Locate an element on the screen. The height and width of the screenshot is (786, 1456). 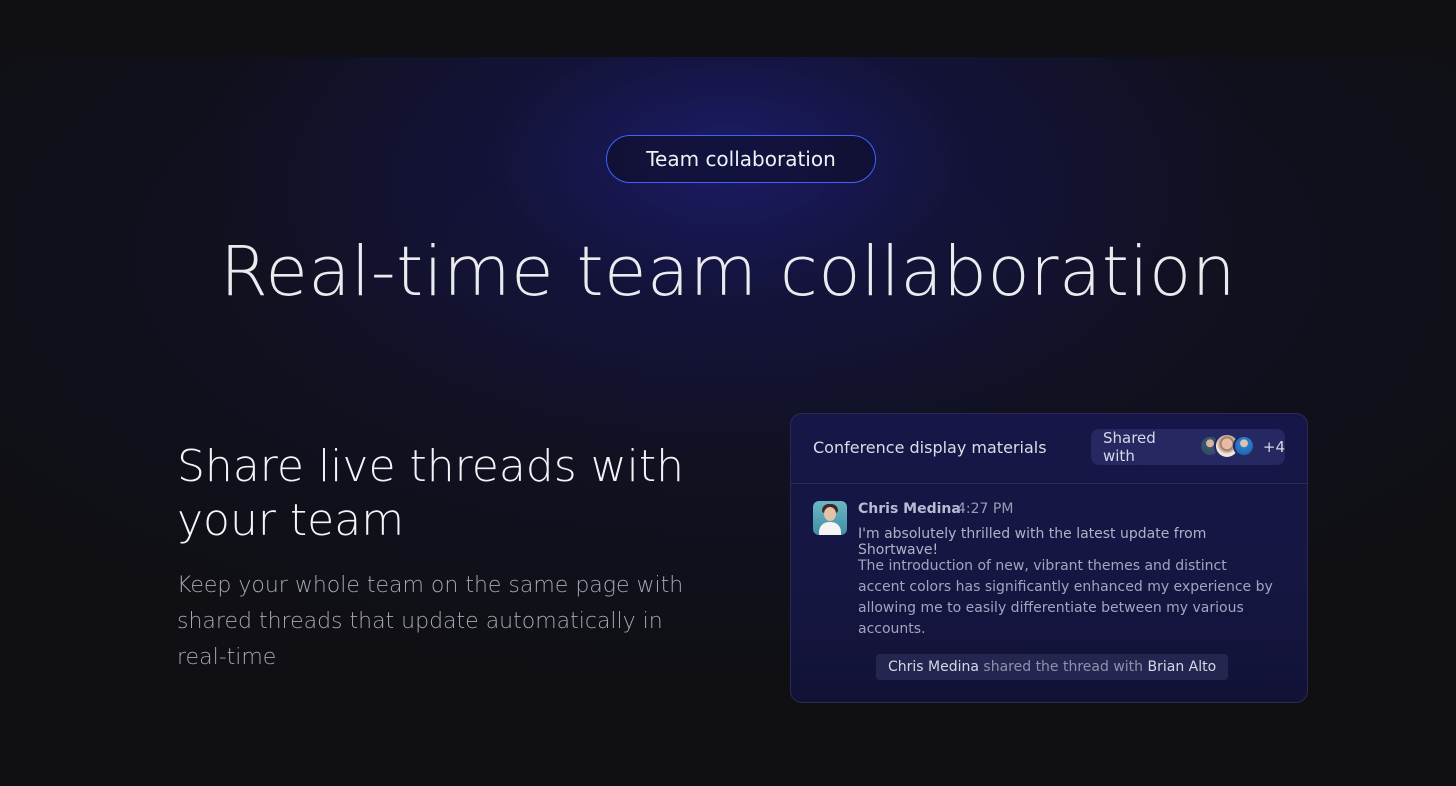
shared-avatars is located at coordinates (1226, 446).